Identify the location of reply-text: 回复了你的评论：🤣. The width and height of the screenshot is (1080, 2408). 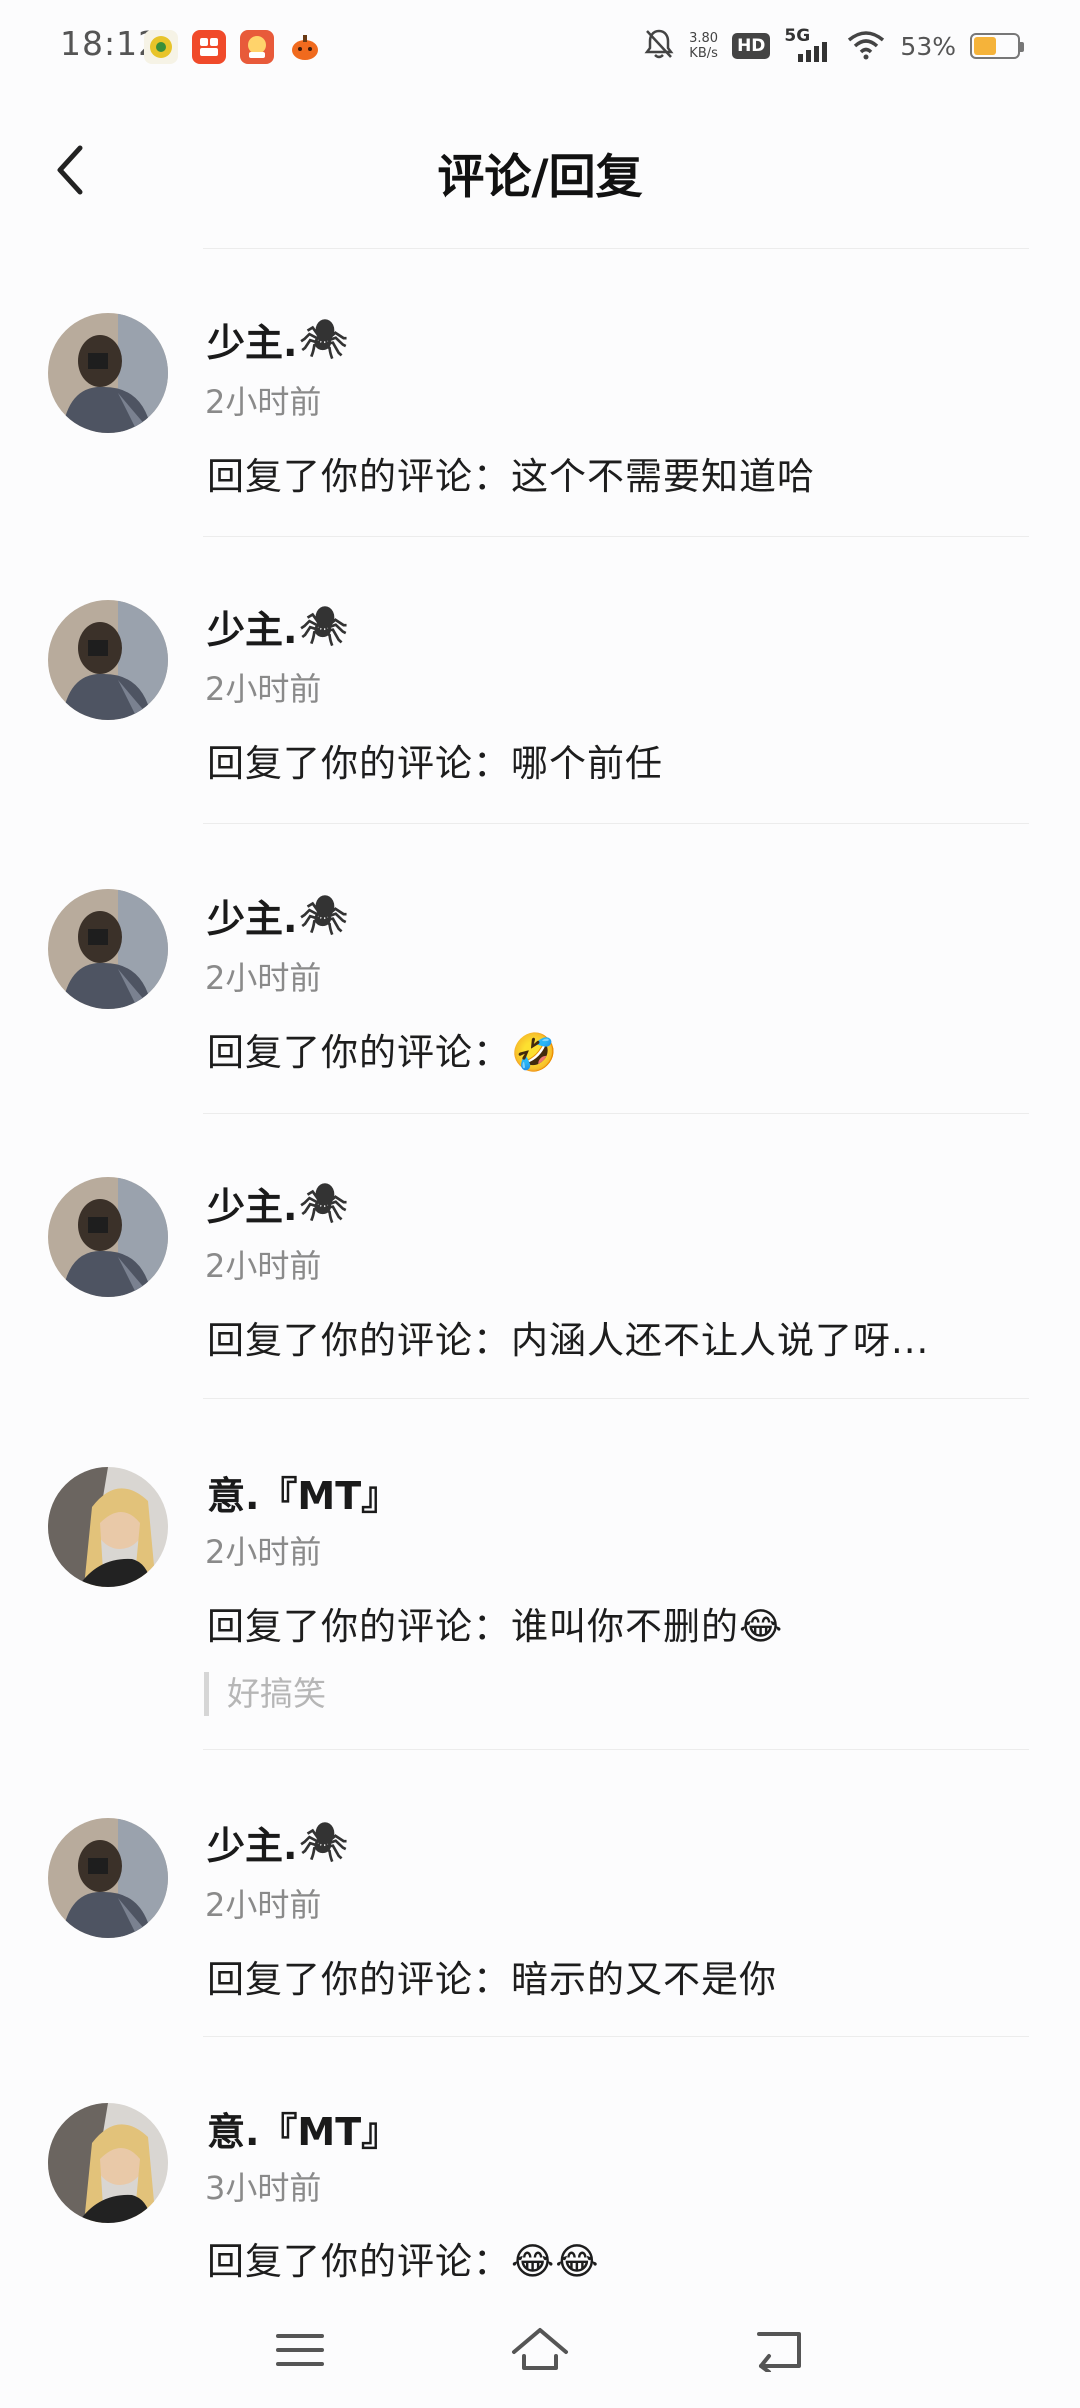
(383, 1052).